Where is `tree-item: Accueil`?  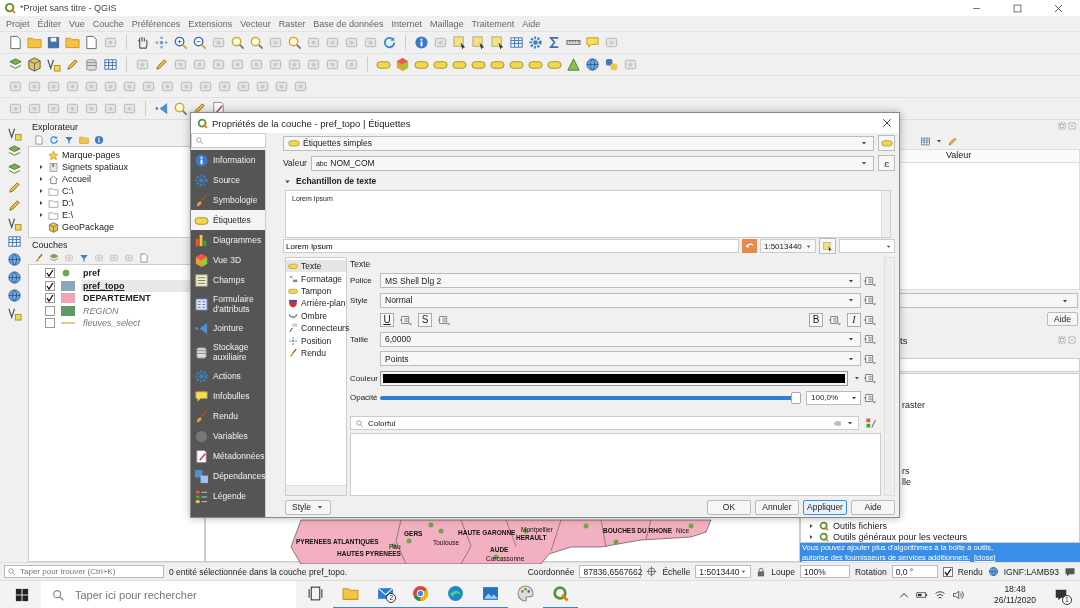
tree-item: Accueil is located at coordinates (76, 179).